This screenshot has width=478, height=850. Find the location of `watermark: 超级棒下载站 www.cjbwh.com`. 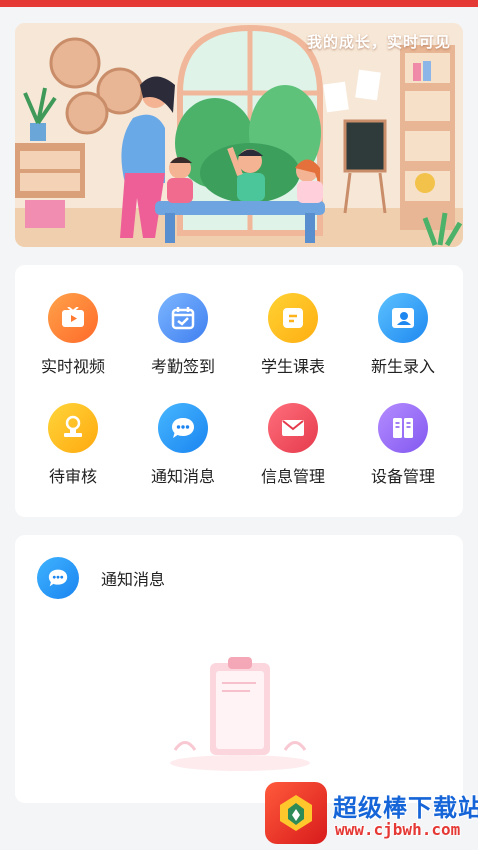

watermark: 超级棒下载站 www.cjbwh.com is located at coordinates (371, 816).